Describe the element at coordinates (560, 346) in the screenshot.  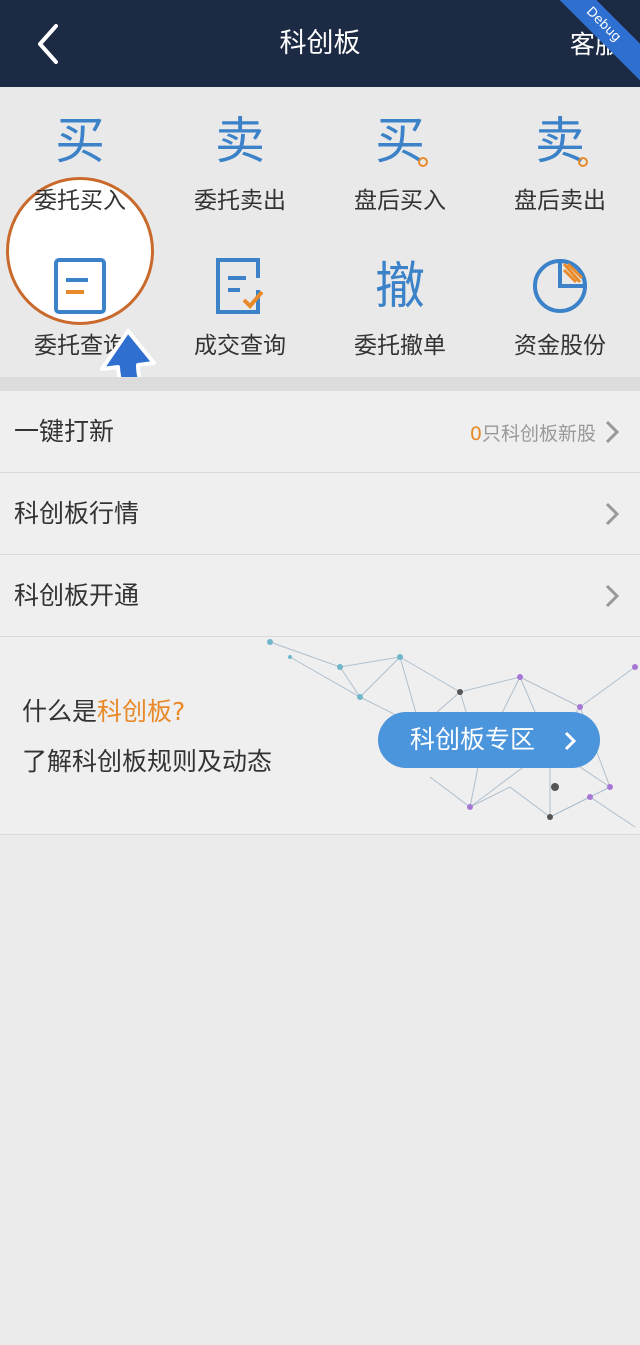
I see `funds-shares-label: 资金股份` at that location.